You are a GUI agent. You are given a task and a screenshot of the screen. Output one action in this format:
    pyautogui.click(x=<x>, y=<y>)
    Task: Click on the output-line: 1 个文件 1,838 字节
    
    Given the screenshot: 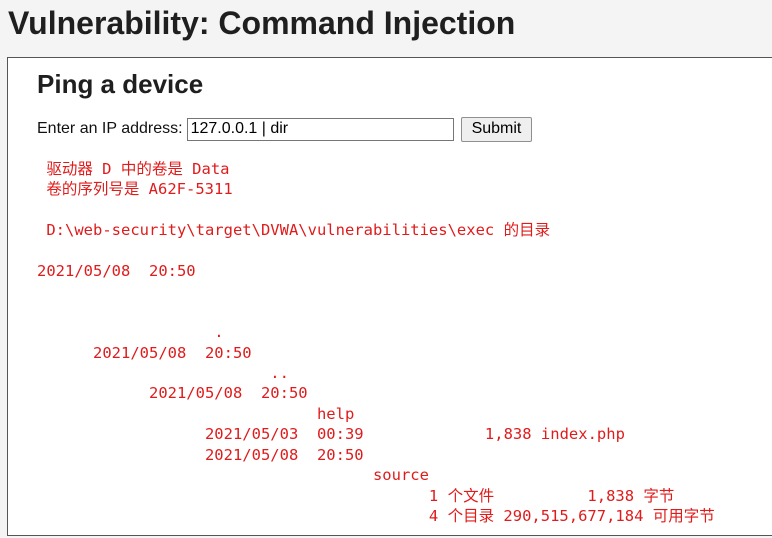 What is the action you would take?
    pyautogui.click(x=356, y=495)
    